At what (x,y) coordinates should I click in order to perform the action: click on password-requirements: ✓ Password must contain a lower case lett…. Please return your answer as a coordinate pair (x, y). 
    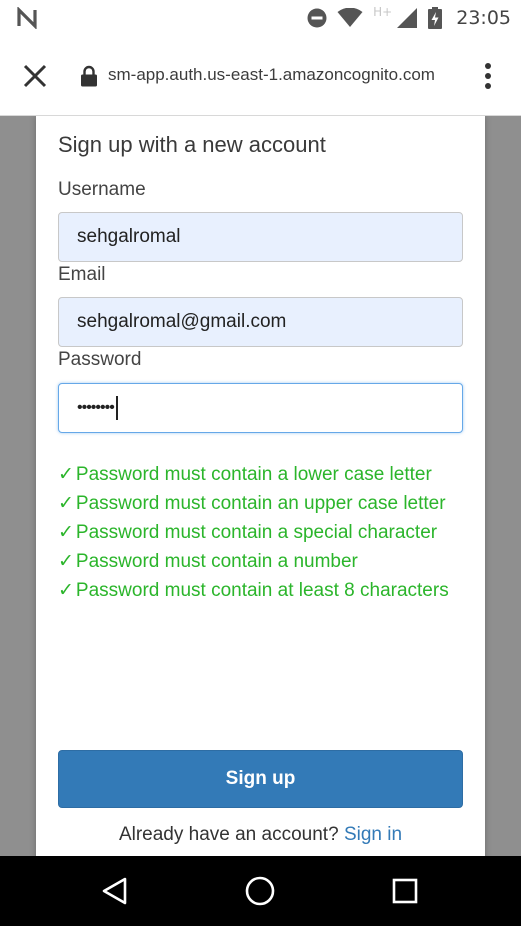
    Looking at the image, I should click on (260, 532).